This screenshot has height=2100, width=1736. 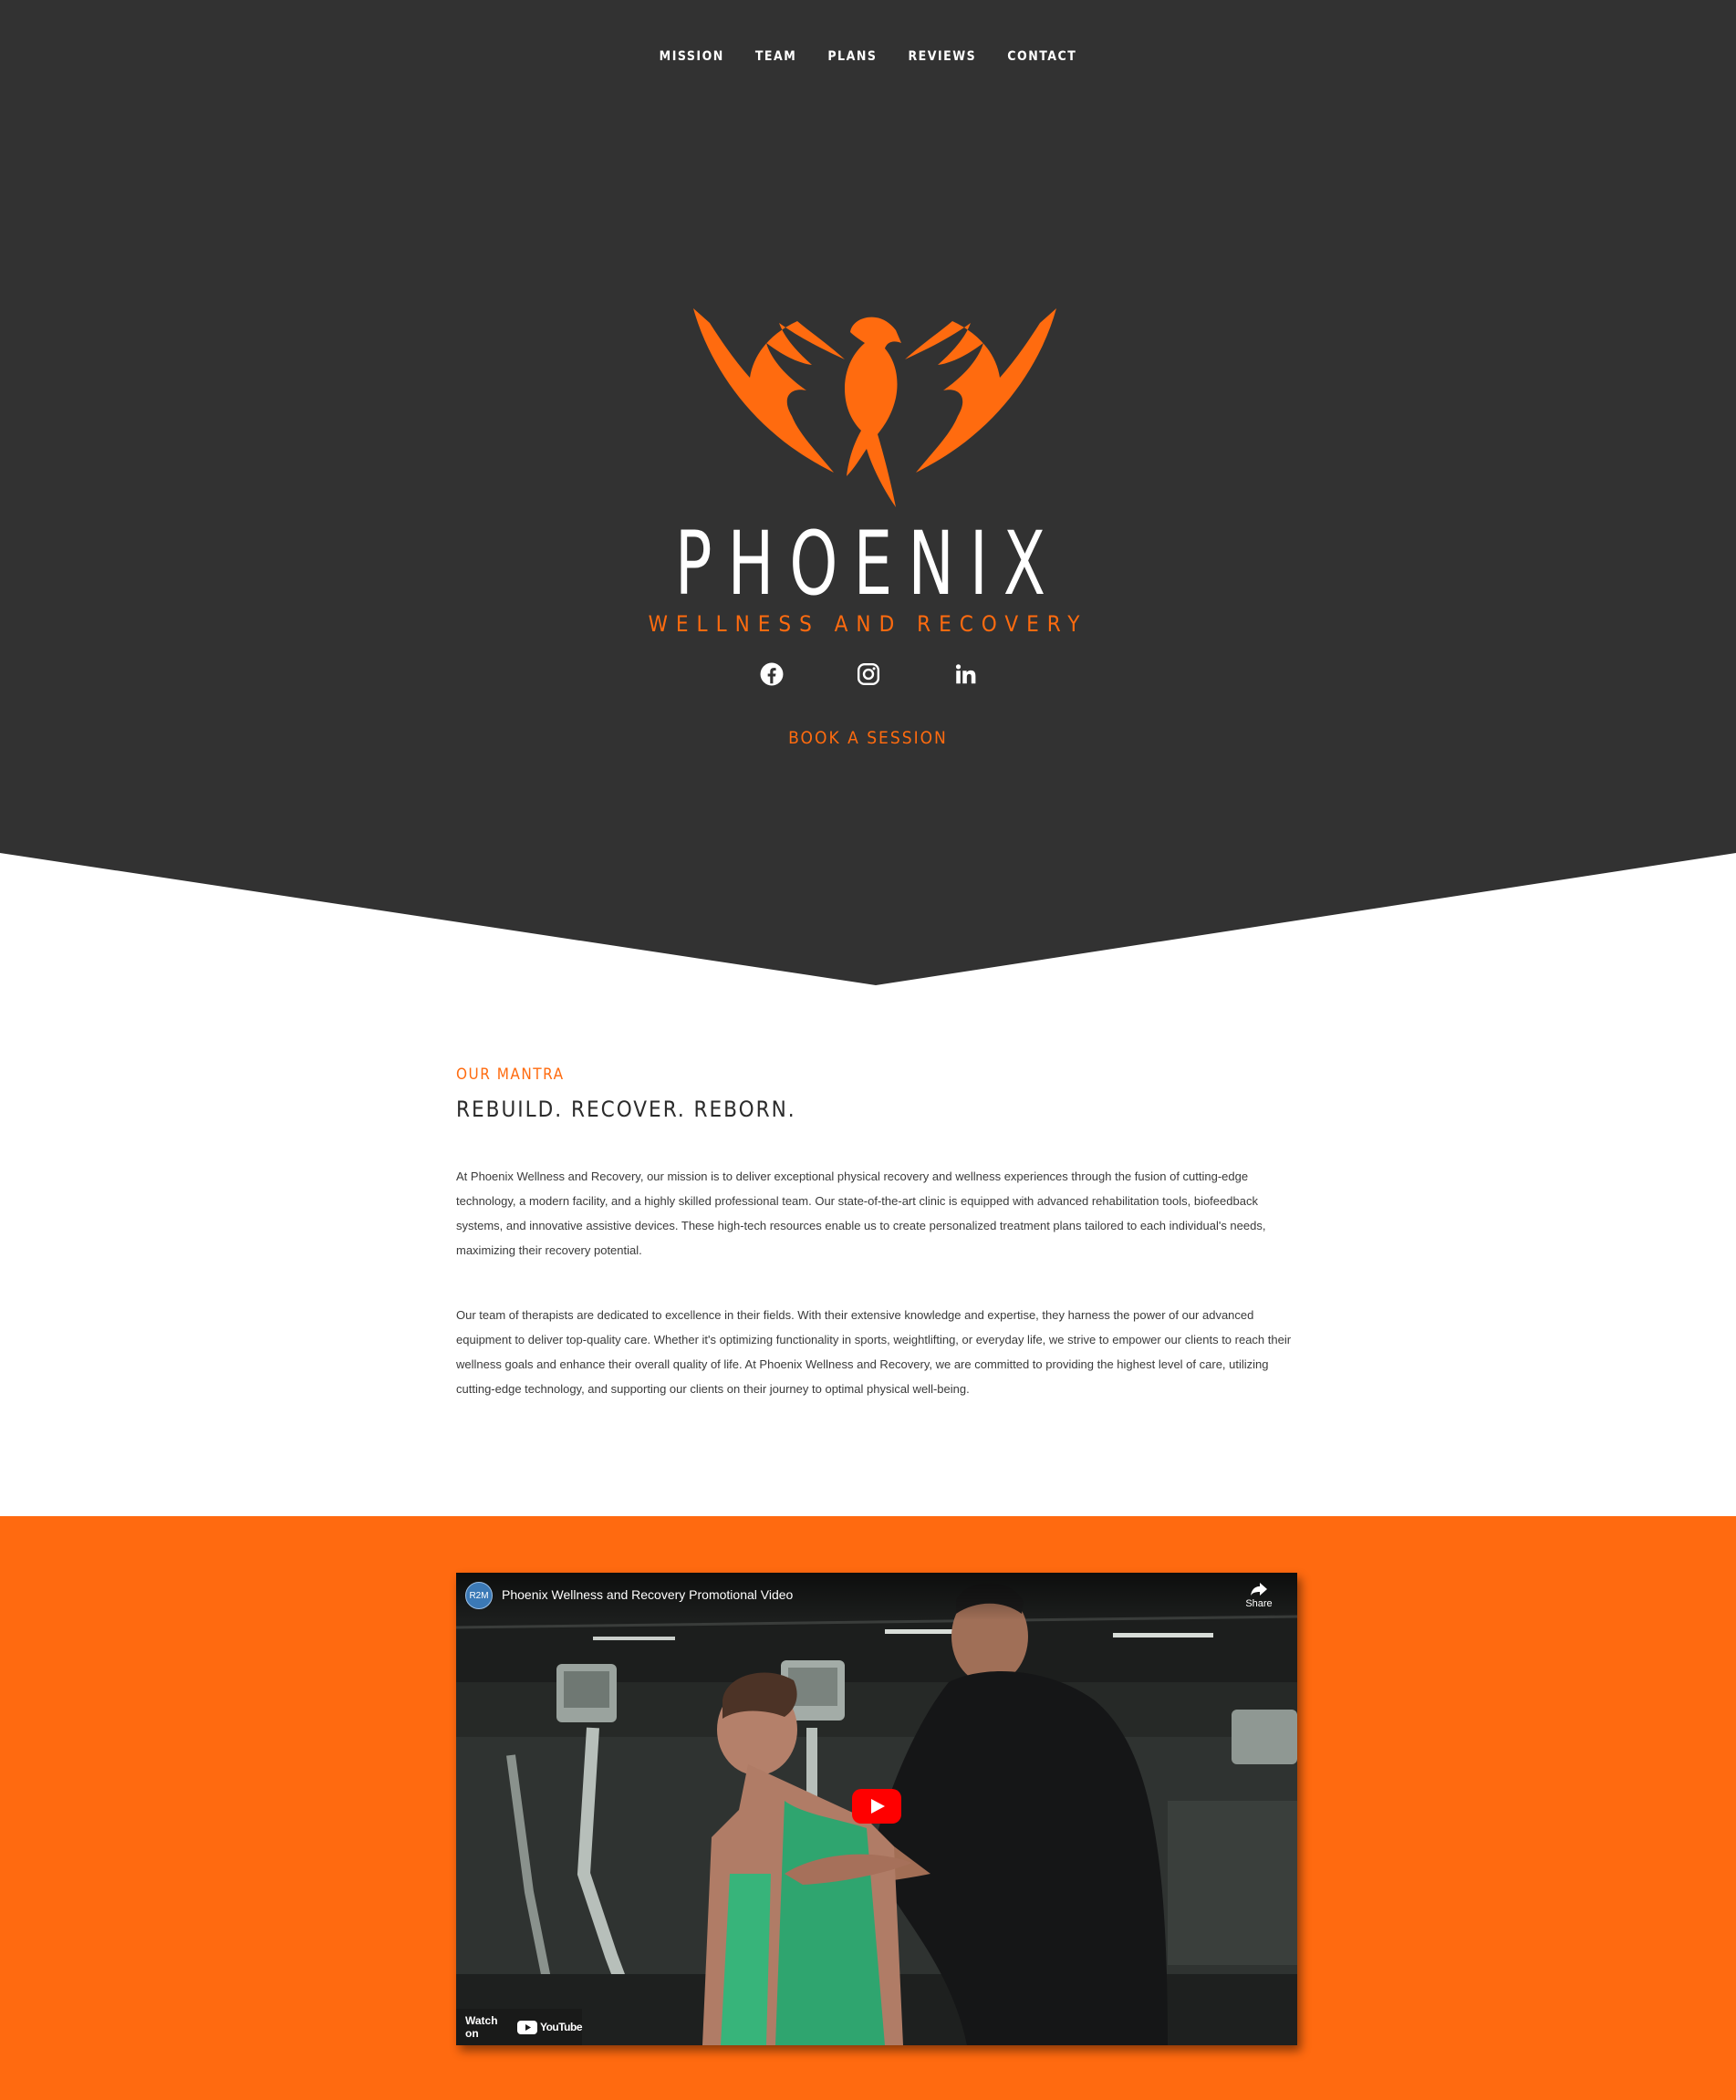 What do you see at coordinates (776, 57) in the screenshot?
I see `nav-team: TEAM` at bounding box center [776, 57].